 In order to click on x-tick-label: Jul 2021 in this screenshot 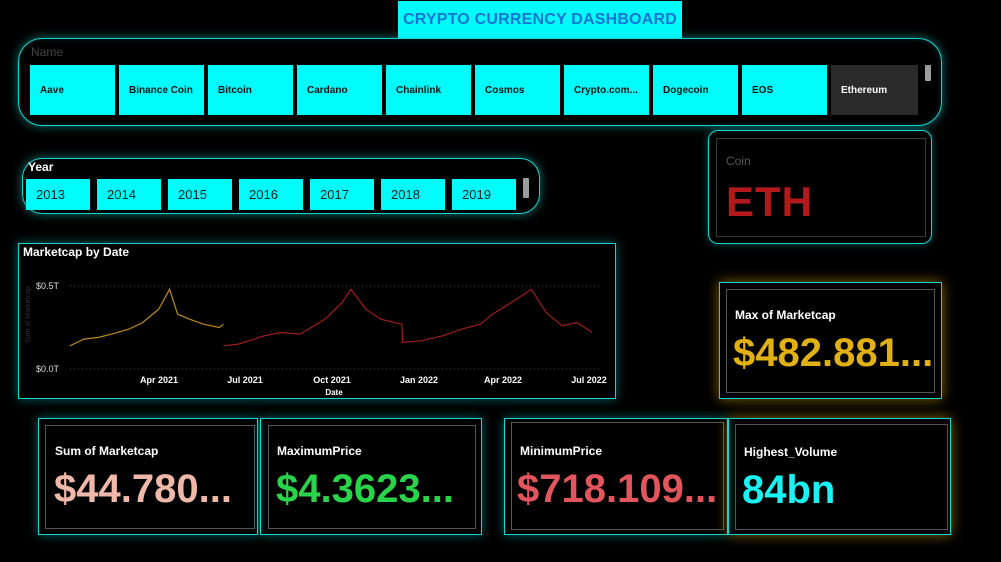, I will do `click(245, 380)`.